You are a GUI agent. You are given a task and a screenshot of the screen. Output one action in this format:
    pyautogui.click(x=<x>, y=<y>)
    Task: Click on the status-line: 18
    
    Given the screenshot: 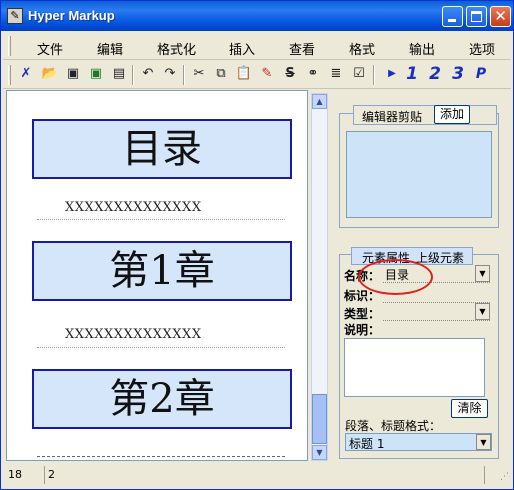 What is the action you would take?
    pyautogui.click(x=25, y=475)
    